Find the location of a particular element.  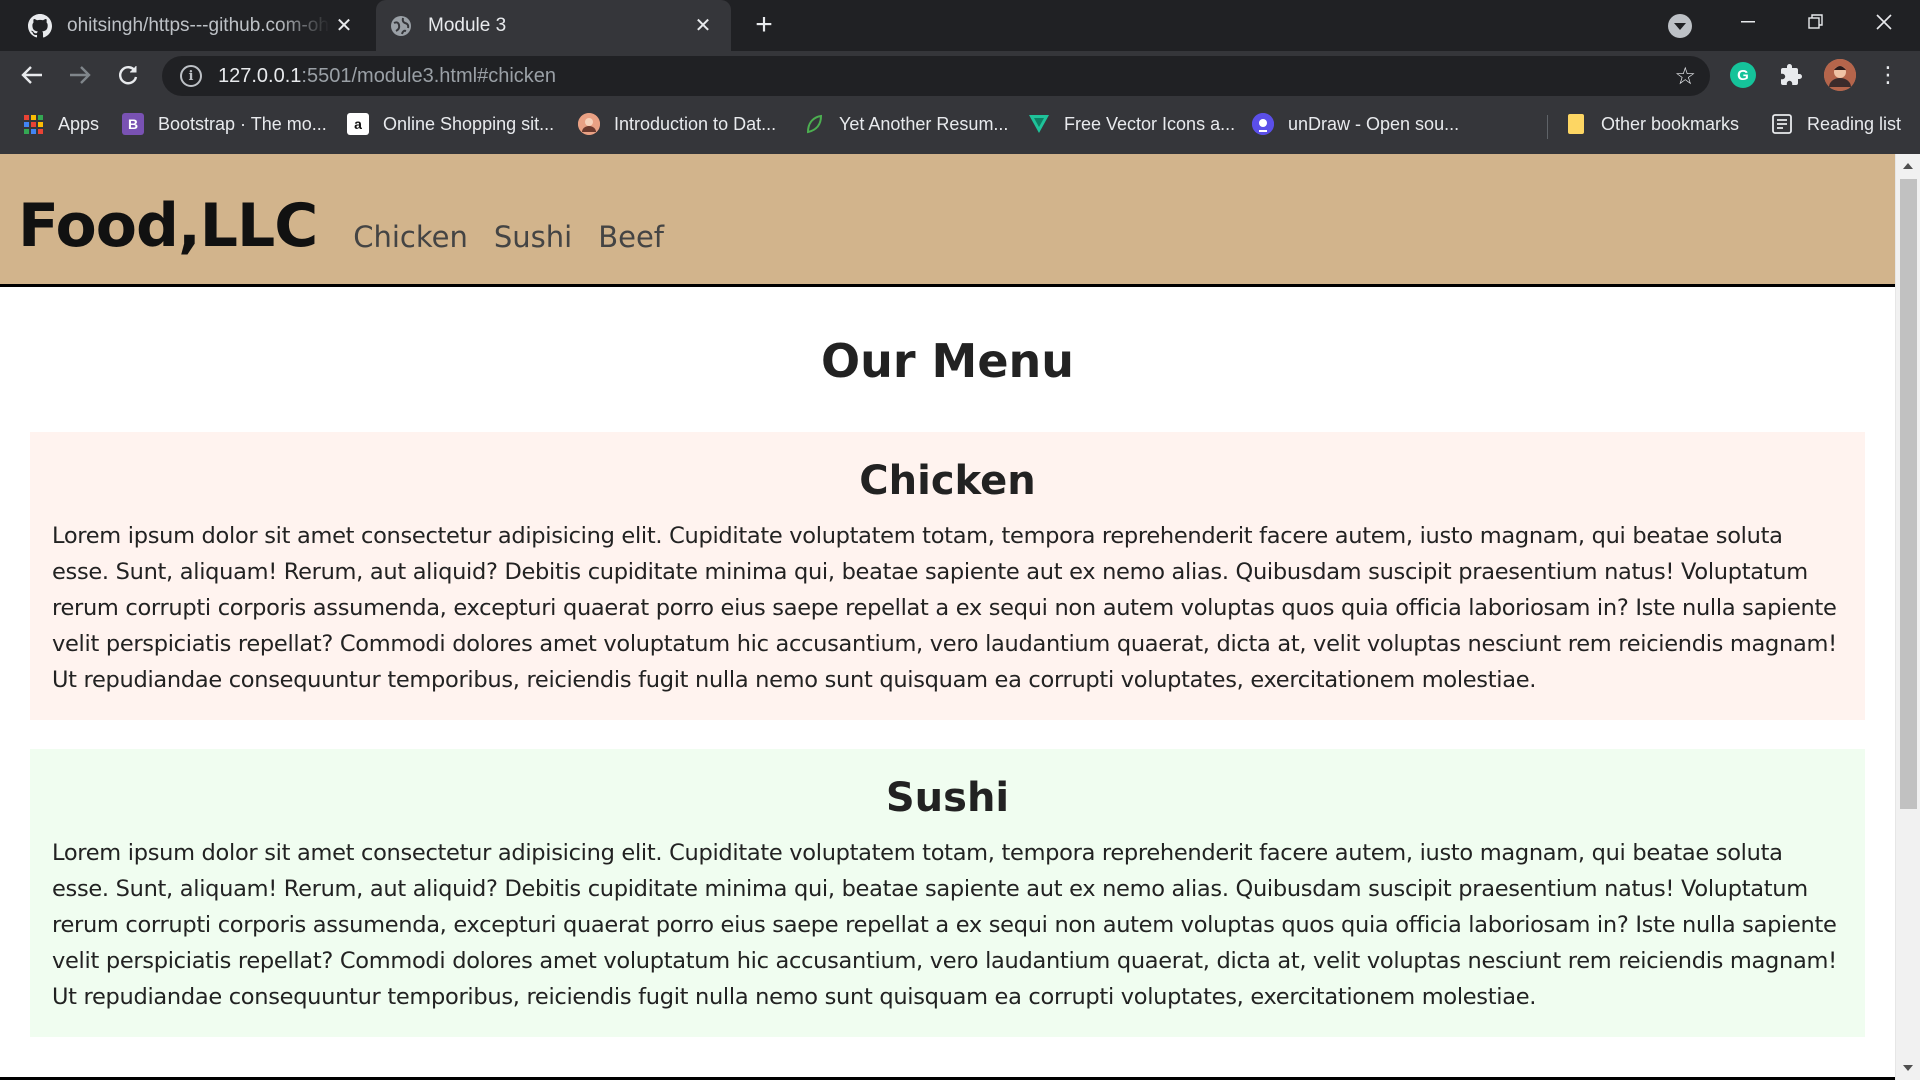

bookmark-apps: Apps is located at coordinates (60, 124).